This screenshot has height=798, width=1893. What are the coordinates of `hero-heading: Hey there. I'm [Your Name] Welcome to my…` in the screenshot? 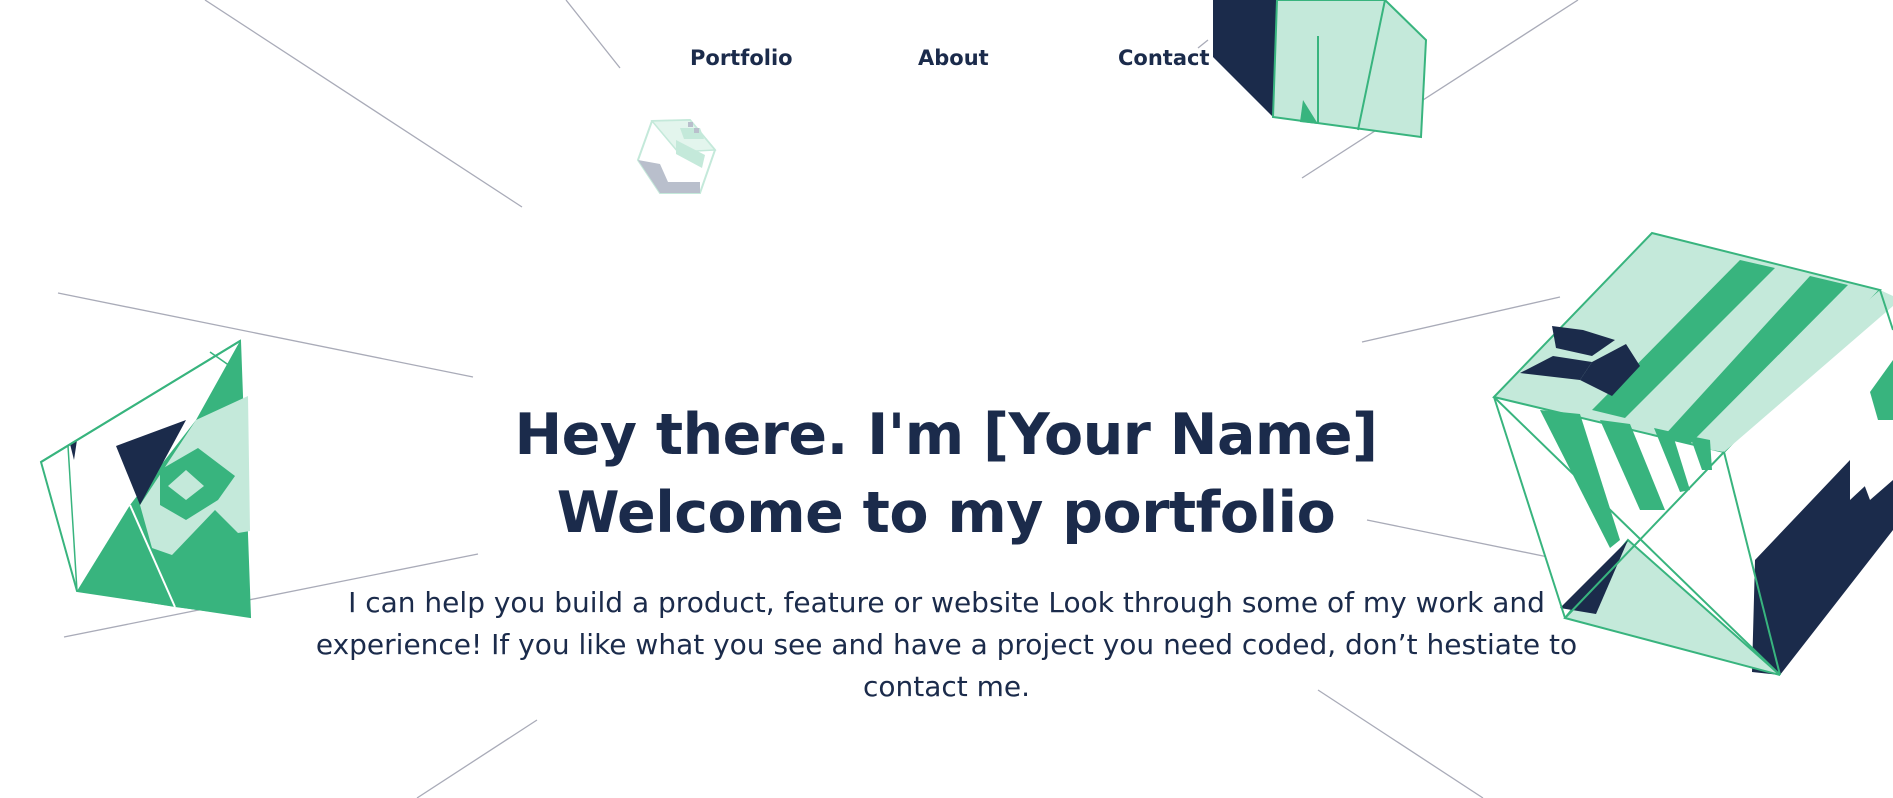 It's located at (946, 474).